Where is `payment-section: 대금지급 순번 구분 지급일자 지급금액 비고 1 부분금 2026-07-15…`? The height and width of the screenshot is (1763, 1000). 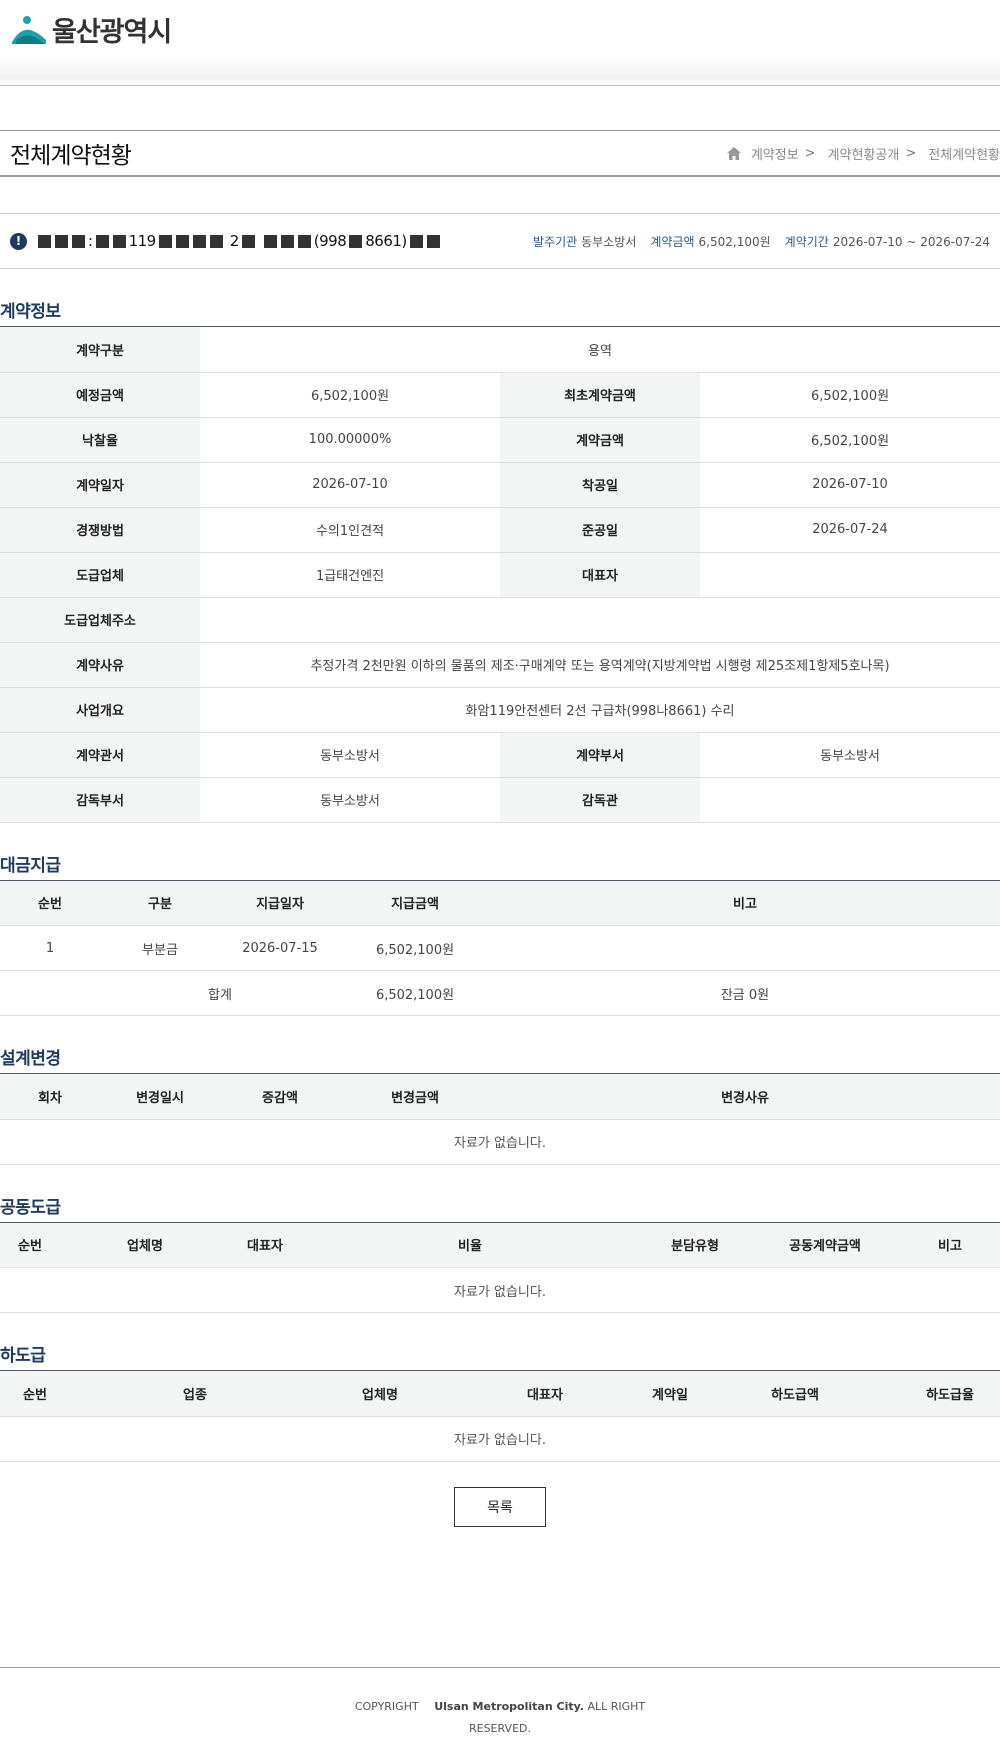
payment-section: 대금지급 순번 구분 지급일자 지급금액 비고 1 부분금 2026-07-15… is located at coordinates (500, 933).